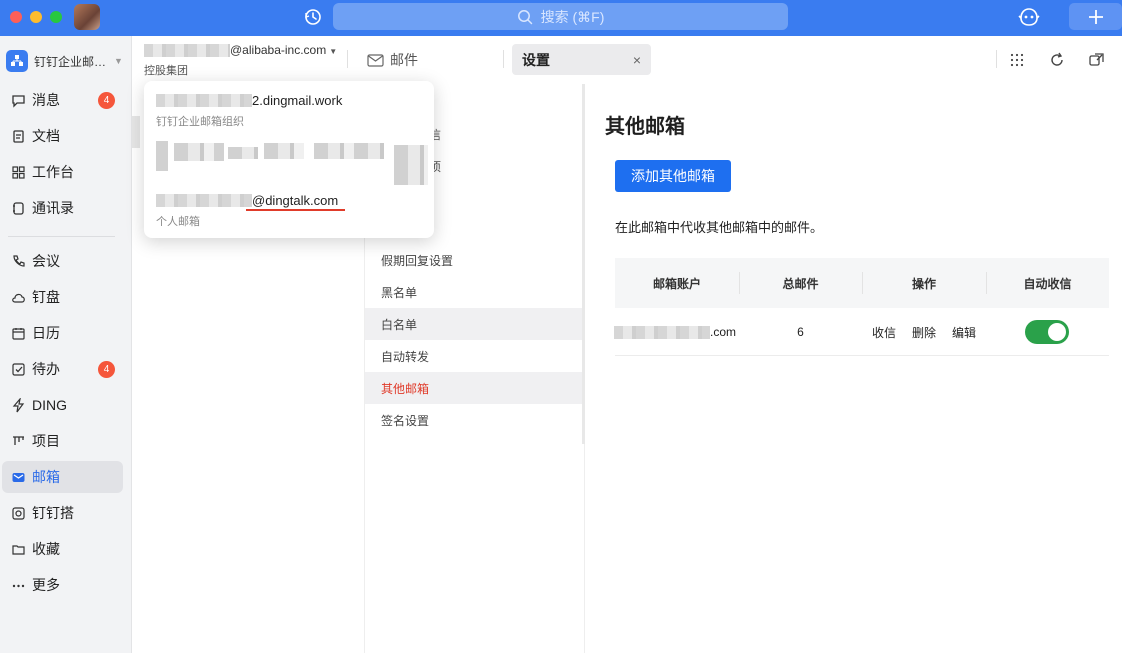  What do you see at coordinates (673, 176) in the screenshot?
I see `add-other-mailbox-button: 添加其他邮箱` at bounding box center [673, 176].